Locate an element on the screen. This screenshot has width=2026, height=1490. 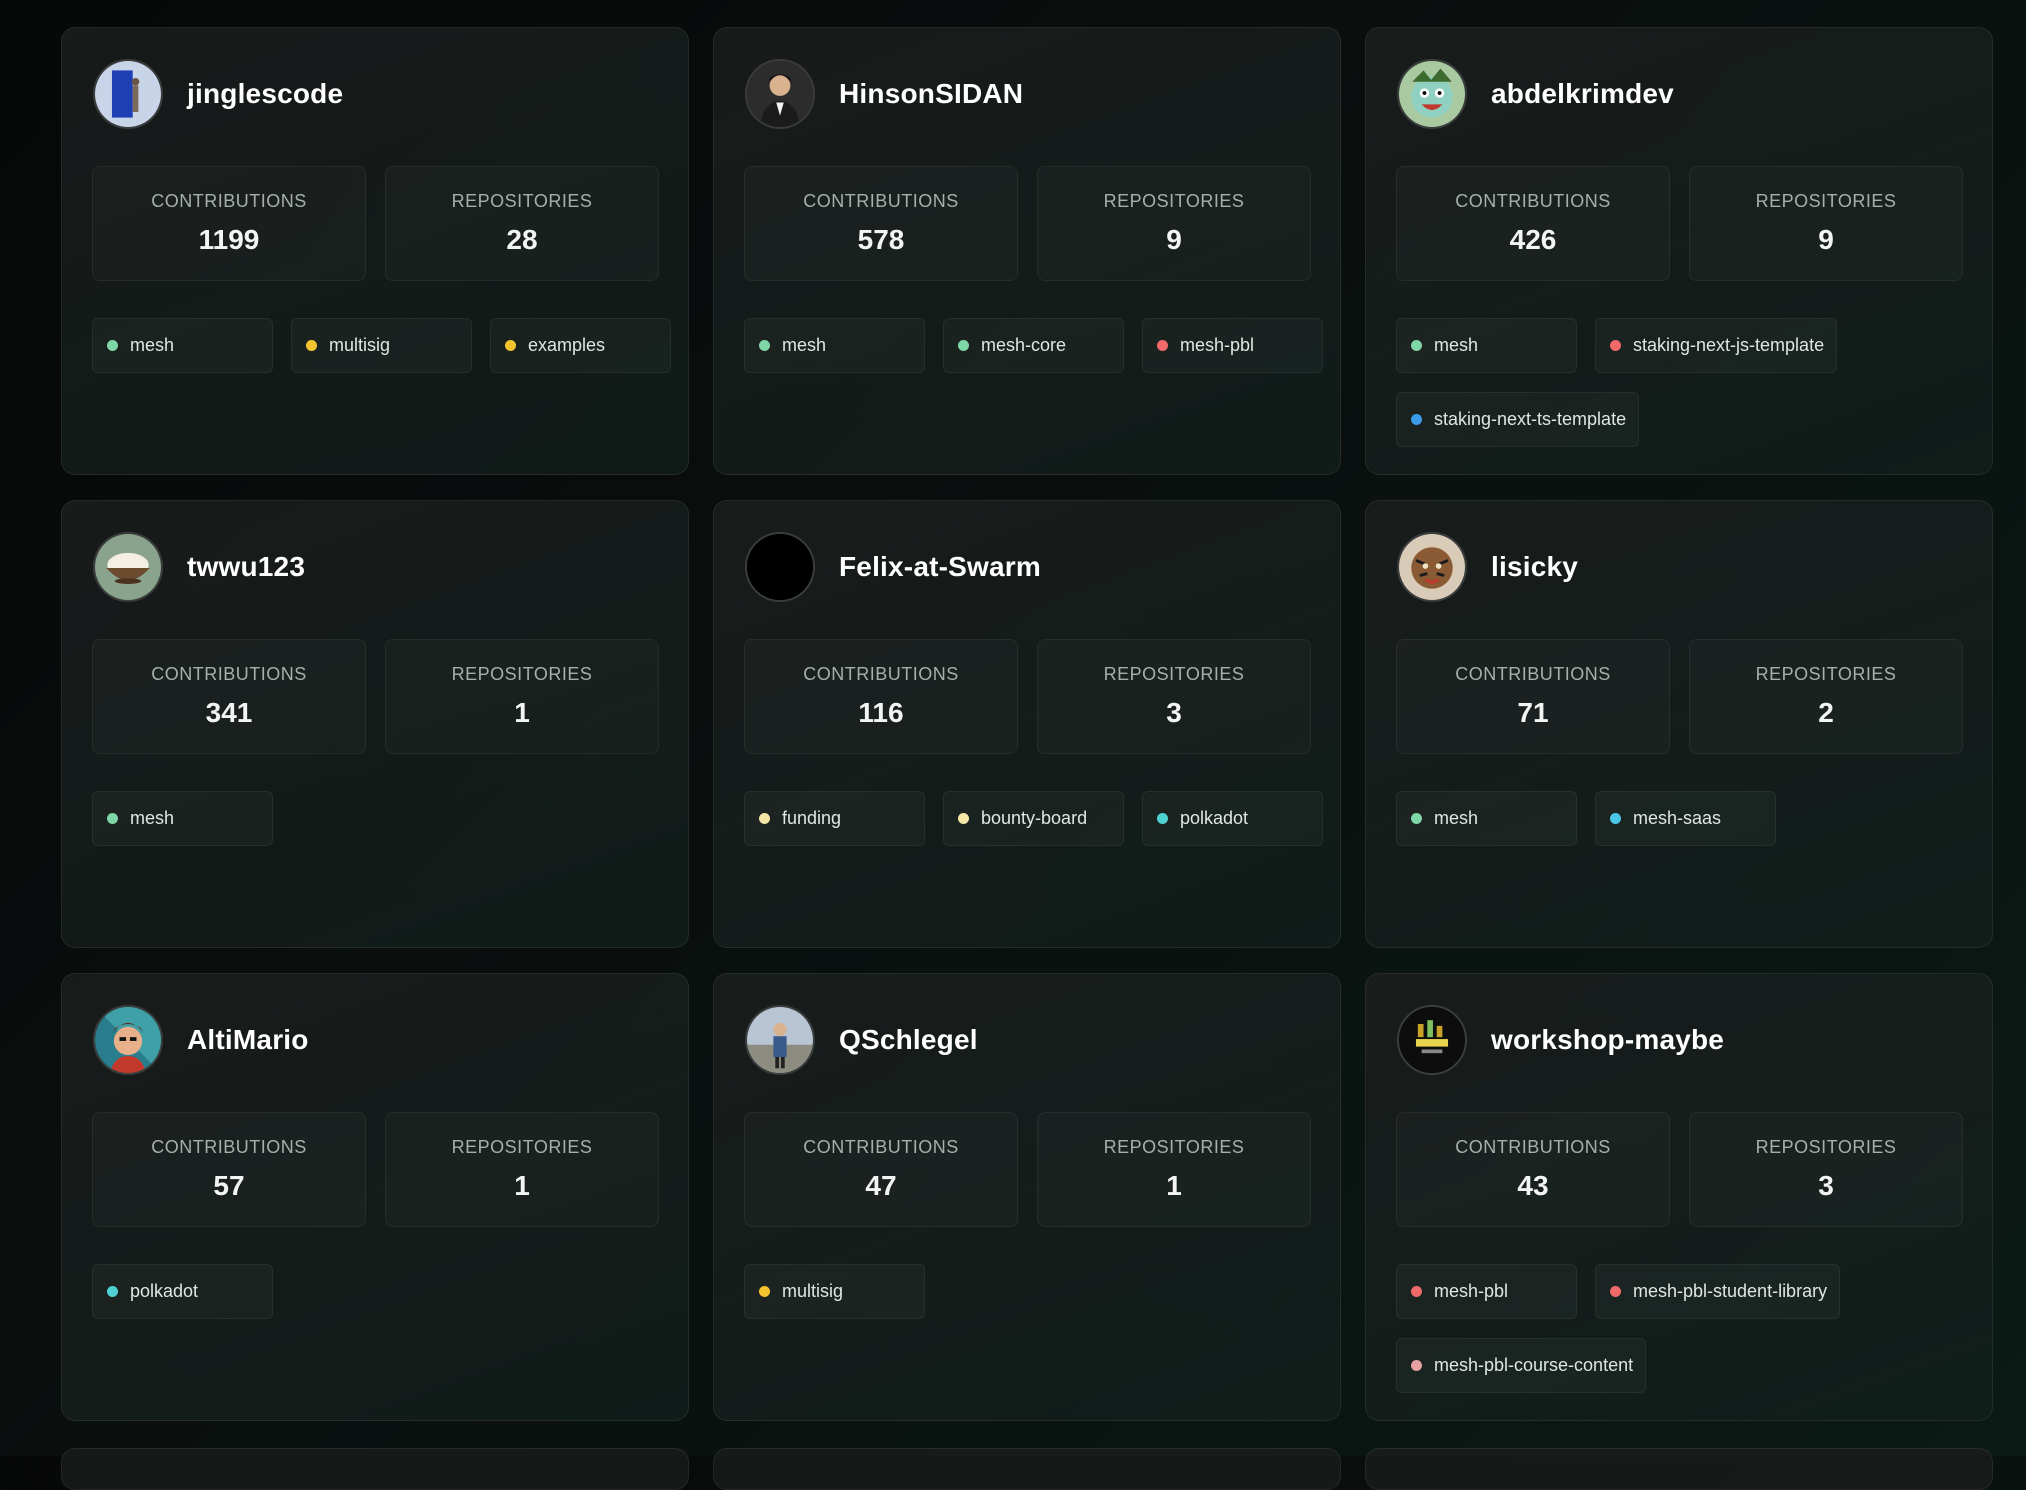
repo-tag: bounty-board is located at coordinates (1033, 818).